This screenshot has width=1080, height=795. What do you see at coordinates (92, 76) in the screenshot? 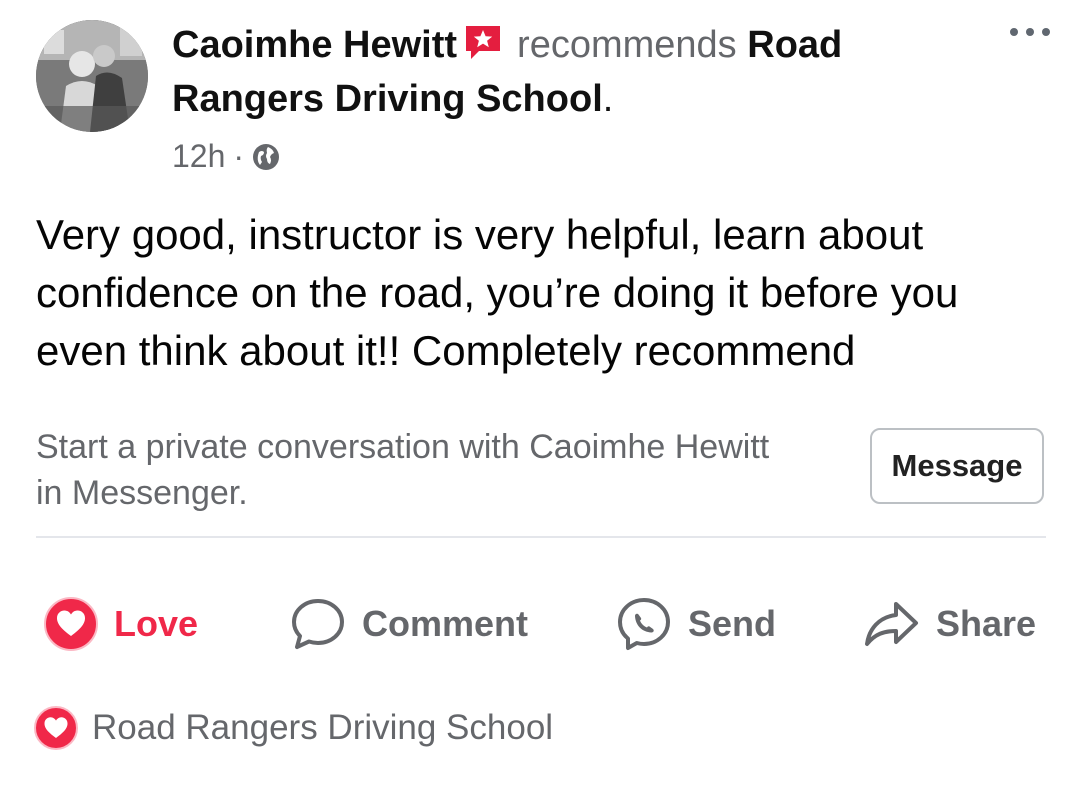
I see `avatar` at bounding box center [92, 76].